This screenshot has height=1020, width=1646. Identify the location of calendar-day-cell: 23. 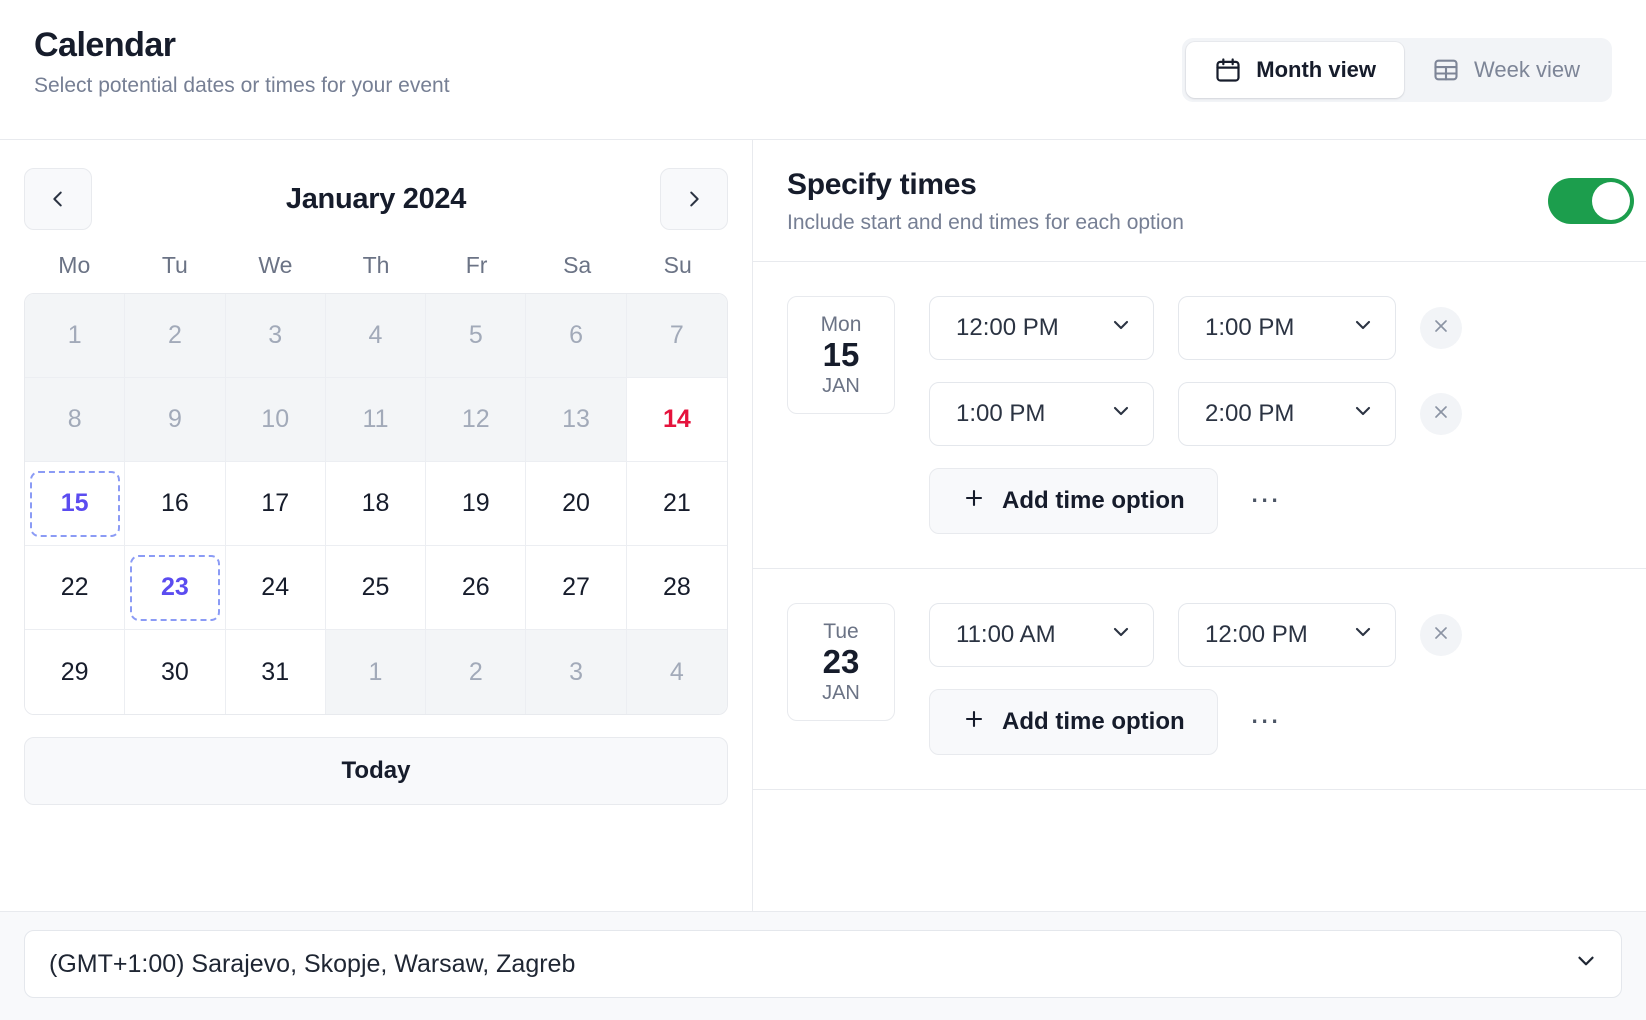
(175, 588).